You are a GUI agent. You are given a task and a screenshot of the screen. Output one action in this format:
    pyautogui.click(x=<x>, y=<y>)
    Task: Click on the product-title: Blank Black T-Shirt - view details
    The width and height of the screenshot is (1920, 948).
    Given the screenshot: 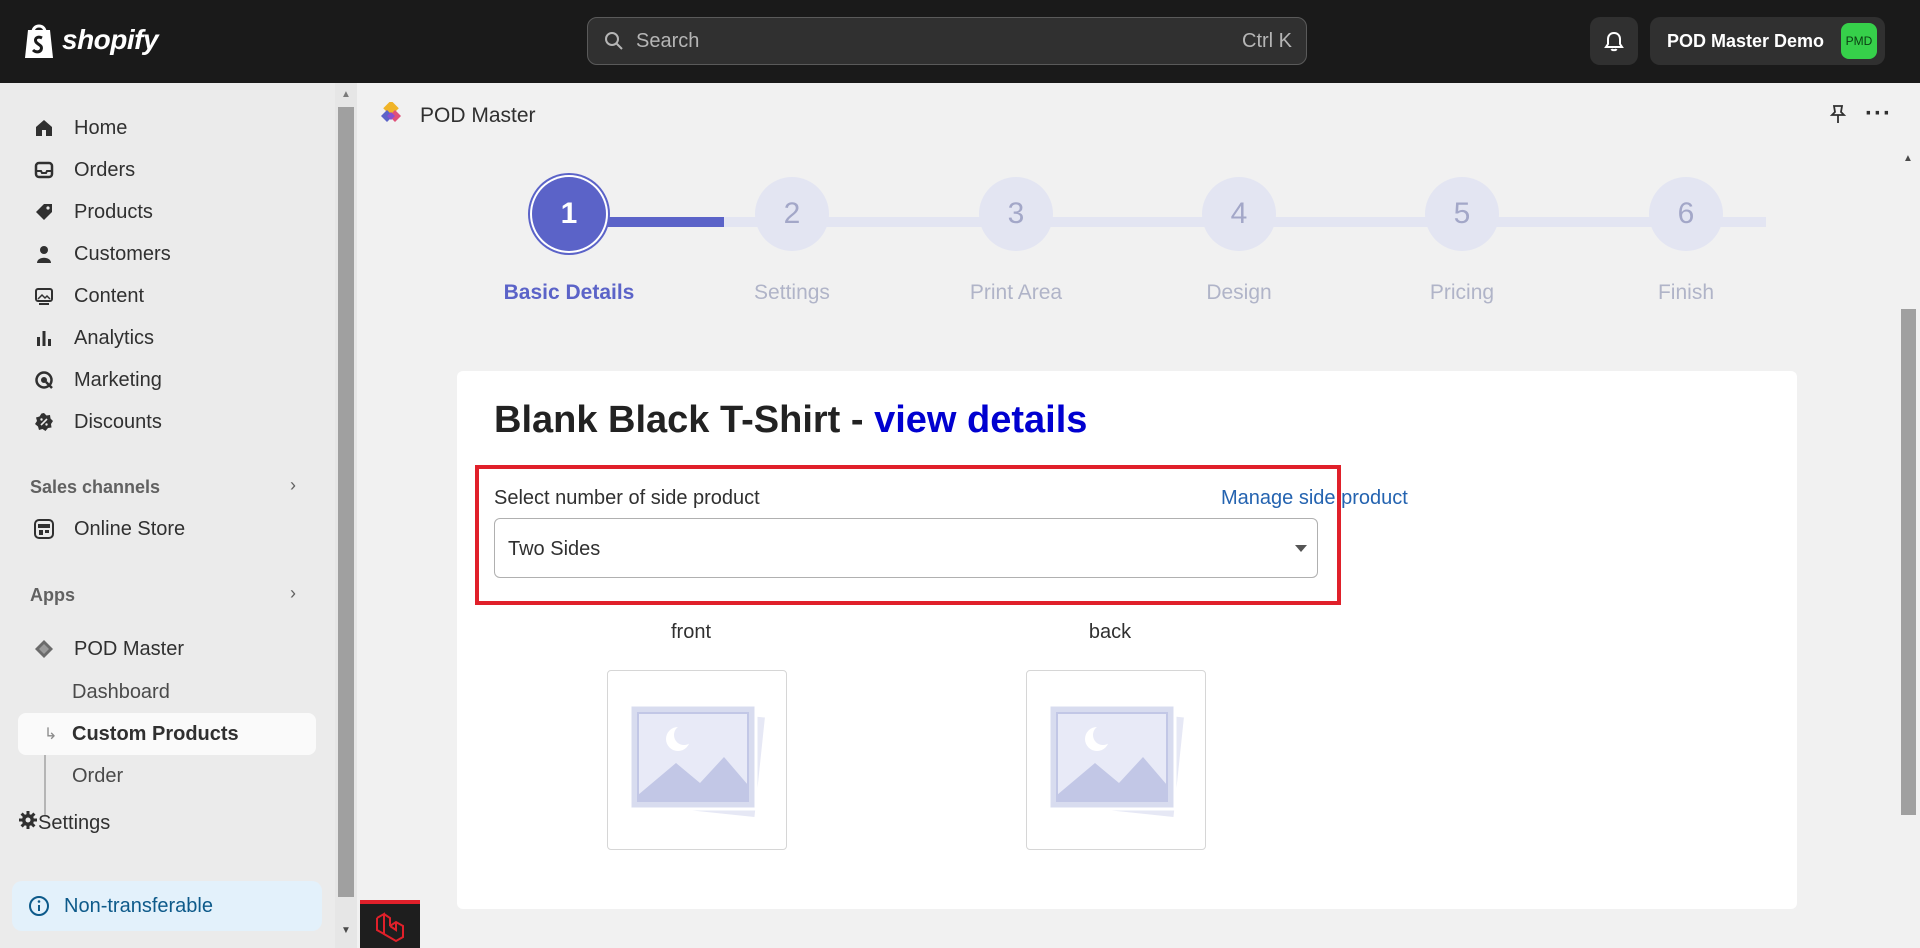 What is the action you would take?
    pyautogui.click(x=790, y=420)
    